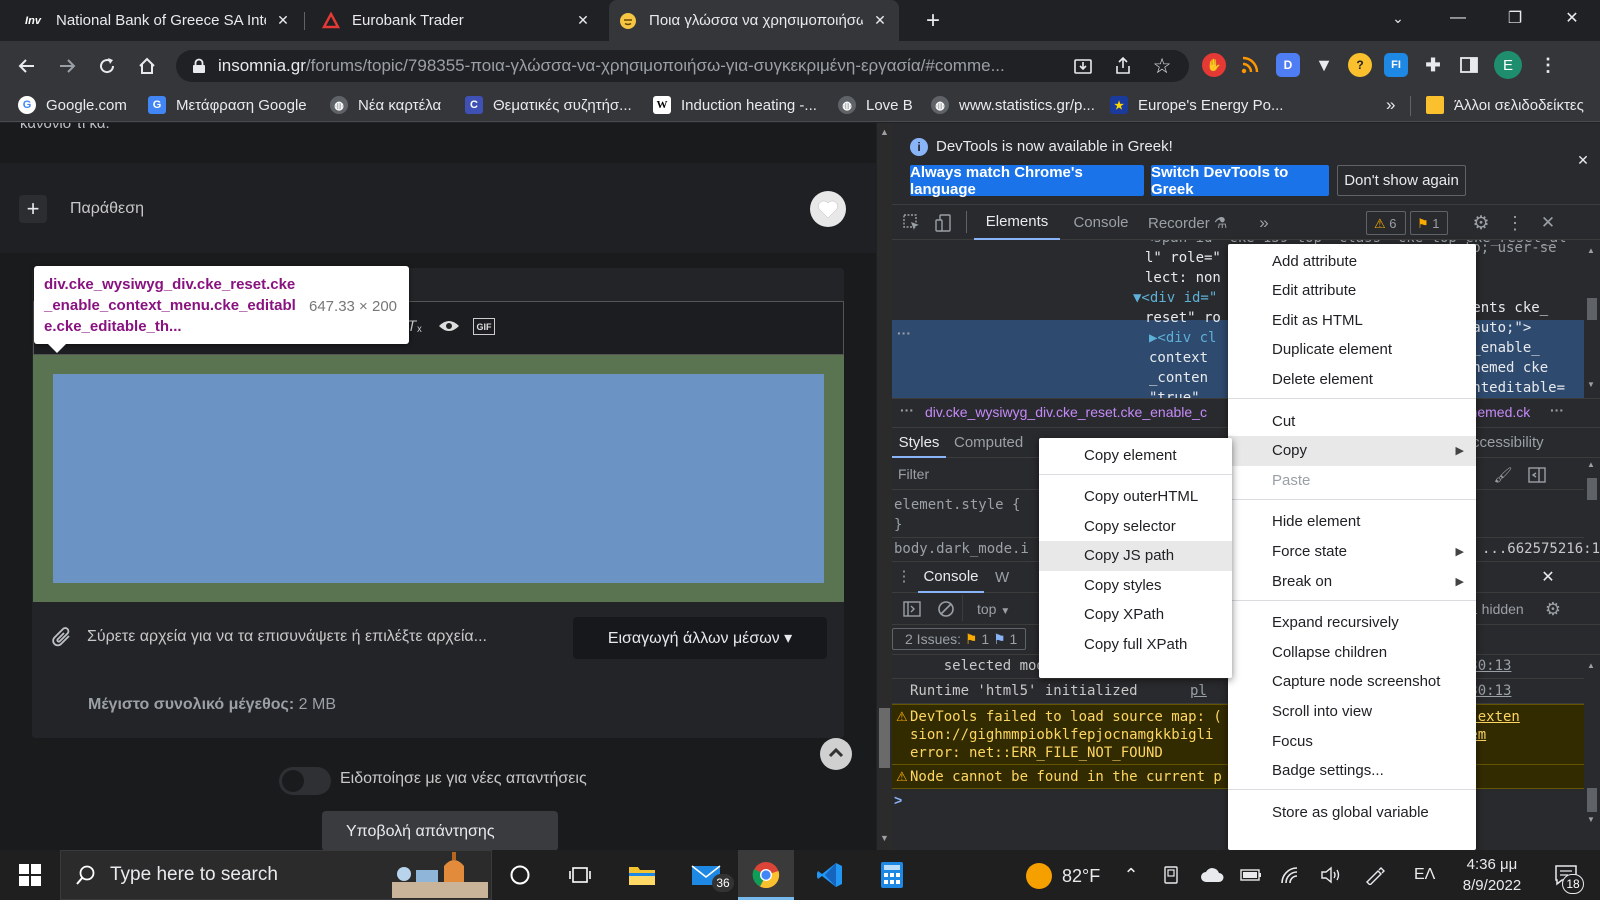 Image resolution: width=1600 pixels, height=900 pixels. Describe the element at coordinates (1548, 65) in the screenshot. I see `kebab-menu-icon: ⋮` at that location.